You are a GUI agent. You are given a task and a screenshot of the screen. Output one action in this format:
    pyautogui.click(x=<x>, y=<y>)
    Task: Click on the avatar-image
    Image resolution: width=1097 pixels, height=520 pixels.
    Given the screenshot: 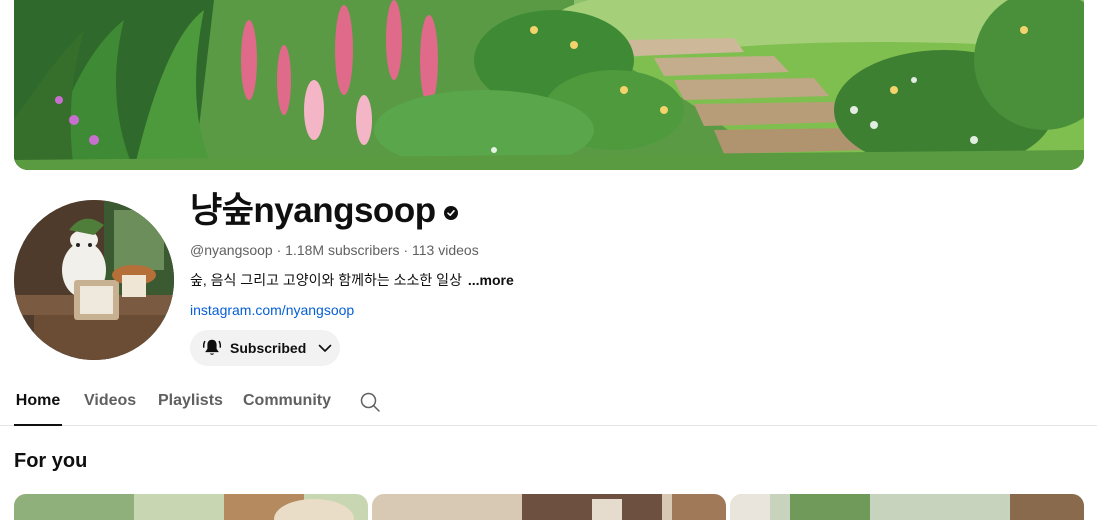 What is the action you would take?
    pyautogui.click(x=94, y=280)
    